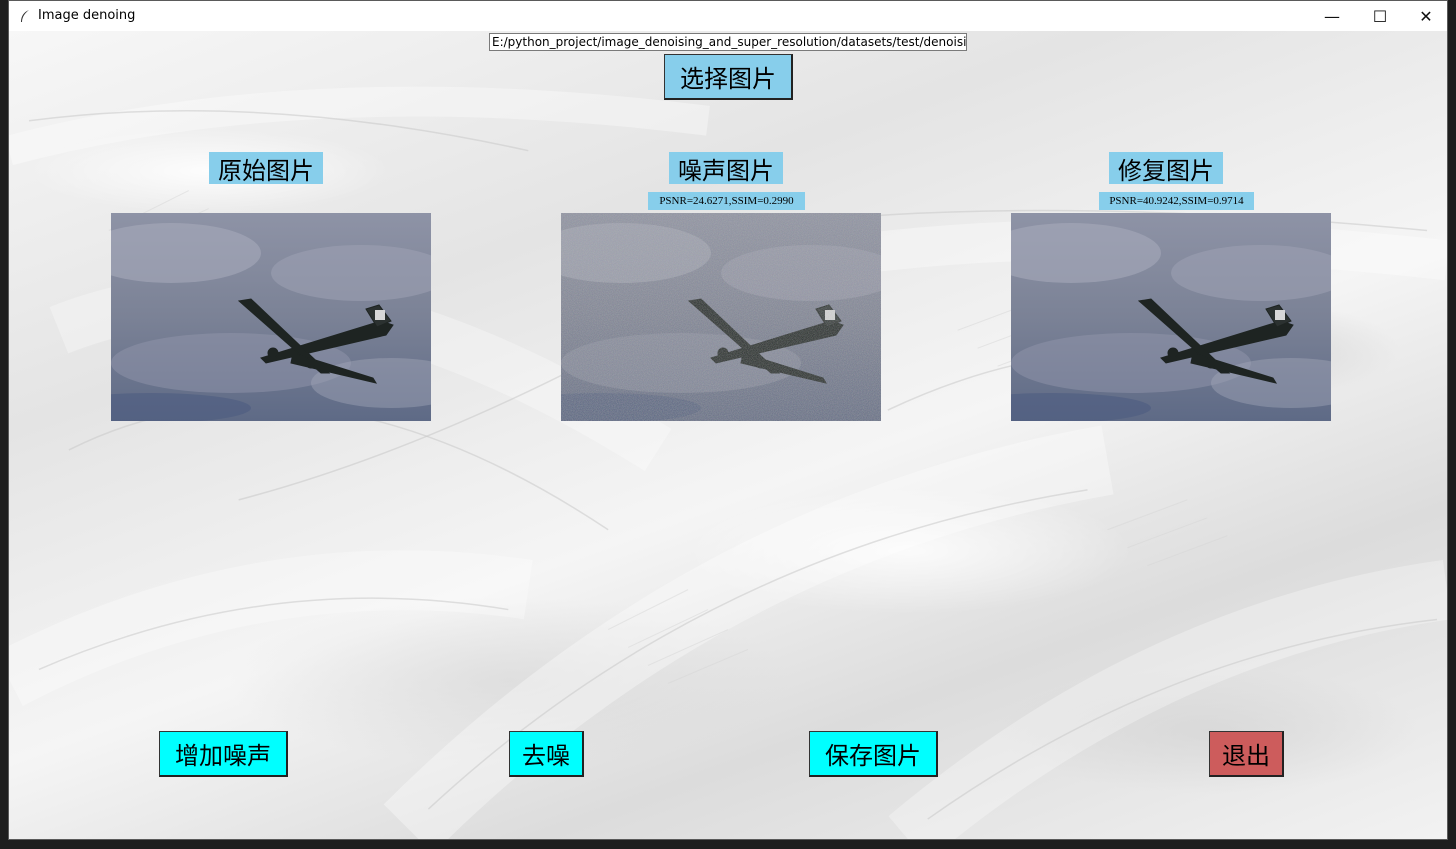 Image resolution: width=1456 pixels, height=849 pixels. Describe the element at coordinates (1176, 201) in the screenshot. I see `restored-metric-label: PSNR=40.9242,SSIM=0.9714` at that location.